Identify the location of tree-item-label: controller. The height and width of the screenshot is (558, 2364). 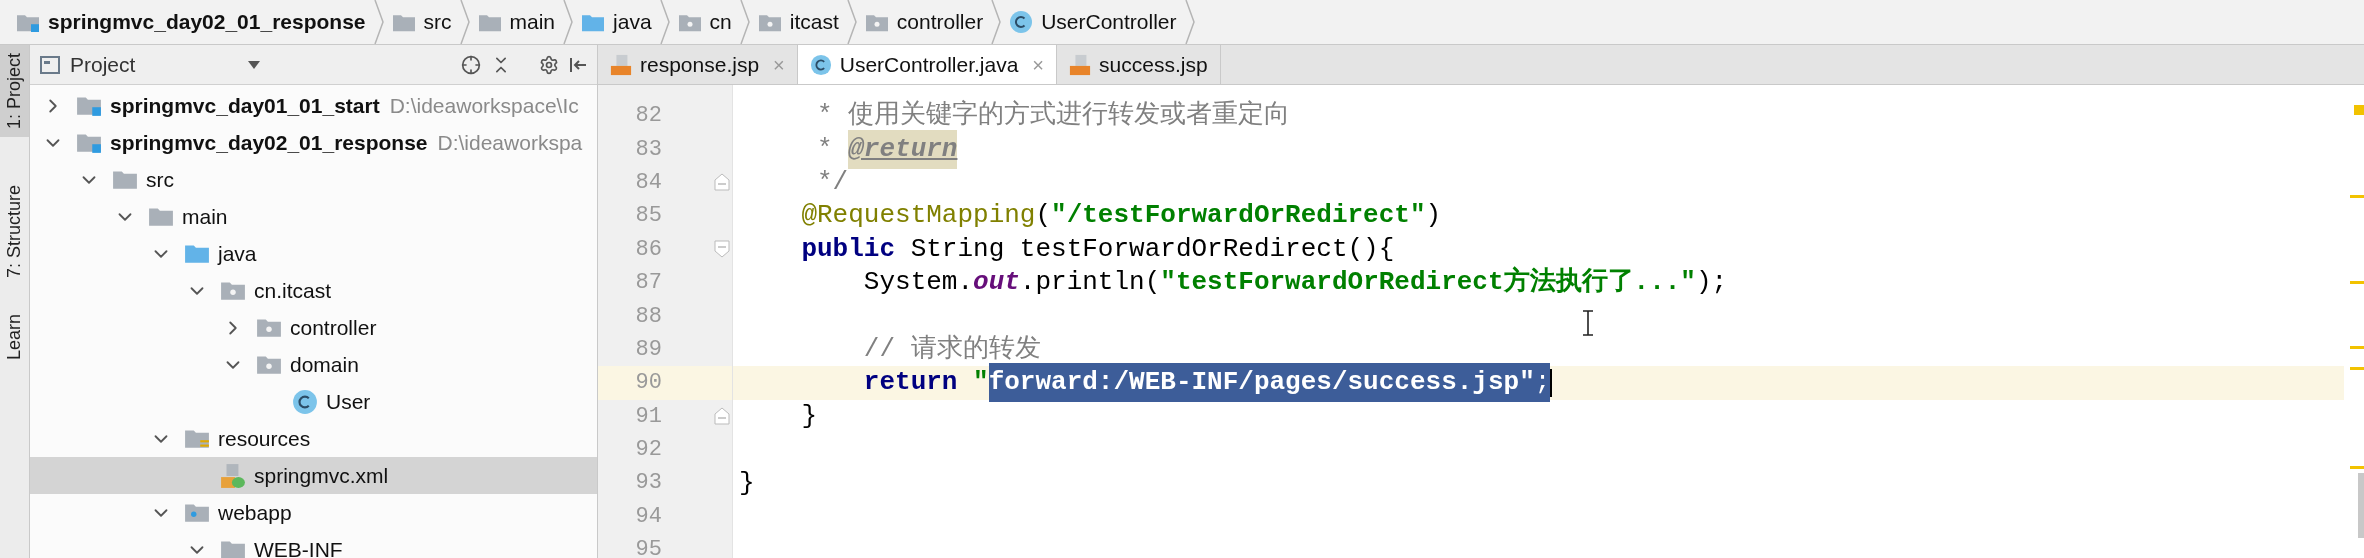
(333, 327).